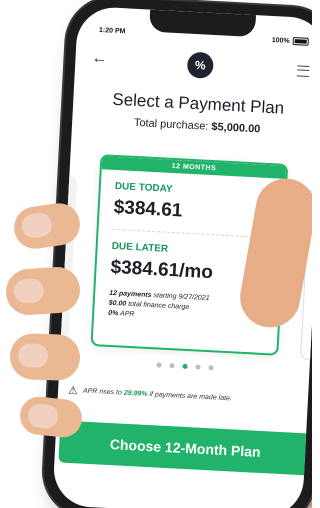 This screenshot has height=508, width=320. What do you see at coordinates (181, 297) in the screenshot?
I see `payments-start: starting 9/27/2021` at bounding box center [181, 297].